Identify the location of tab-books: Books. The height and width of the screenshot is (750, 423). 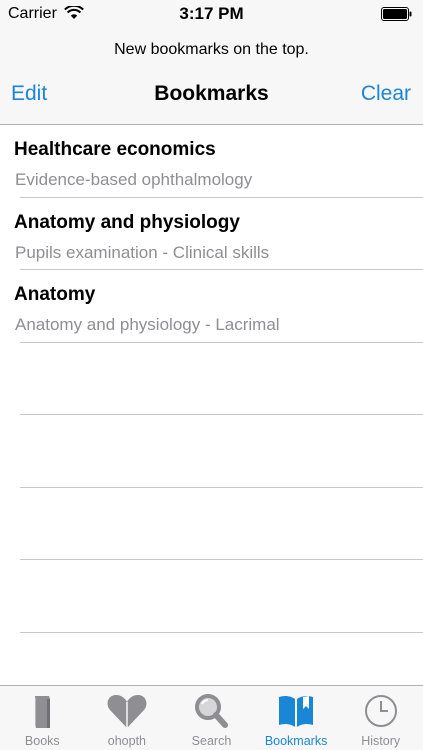
(42, 718).